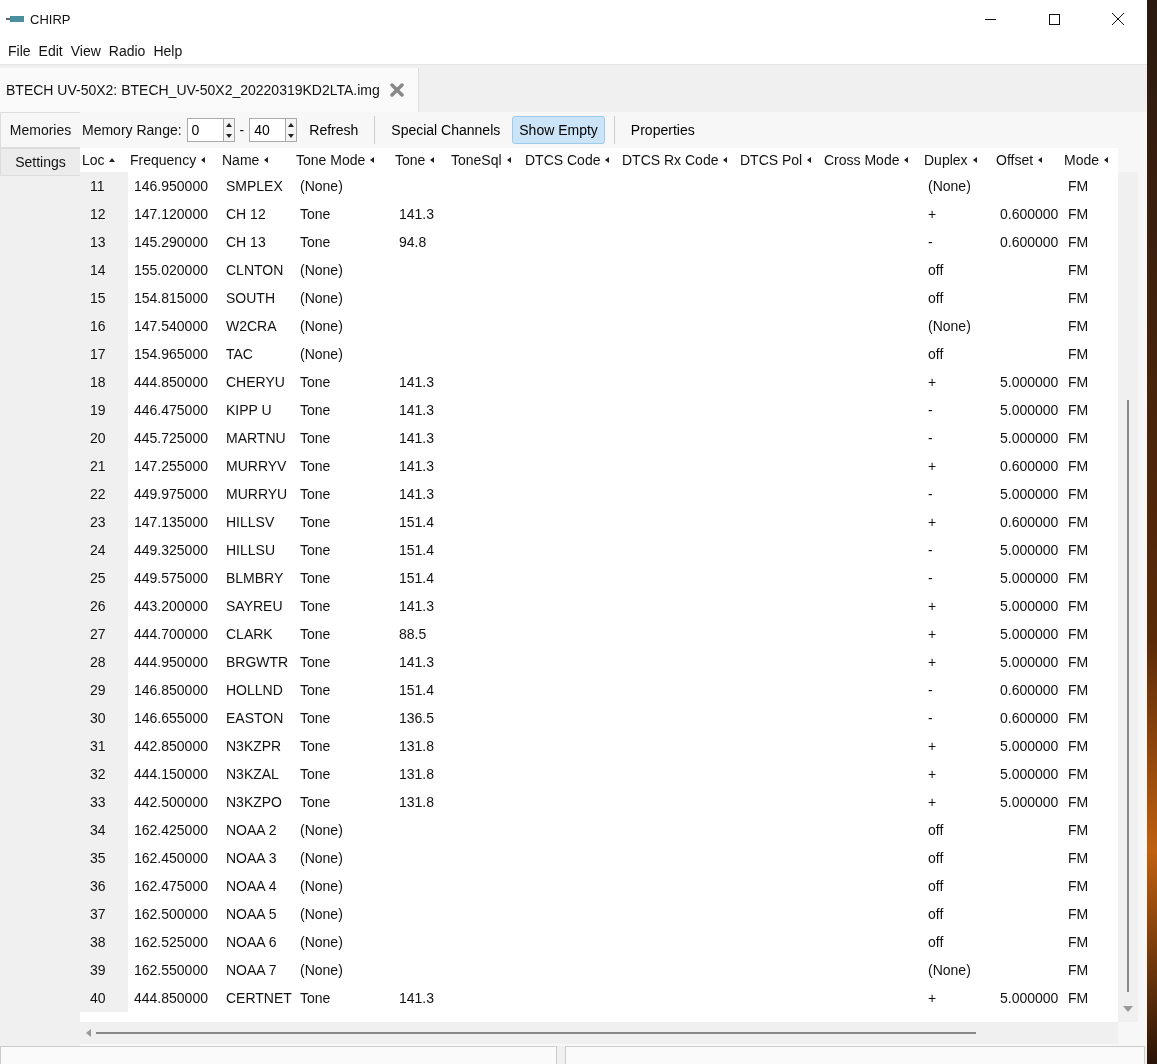 Image resolution: width=1157 pixels, height=1064 pixels. Describe the element at coordinates (291, 130) in the screenshot. I see `spin-buttons` at that location.